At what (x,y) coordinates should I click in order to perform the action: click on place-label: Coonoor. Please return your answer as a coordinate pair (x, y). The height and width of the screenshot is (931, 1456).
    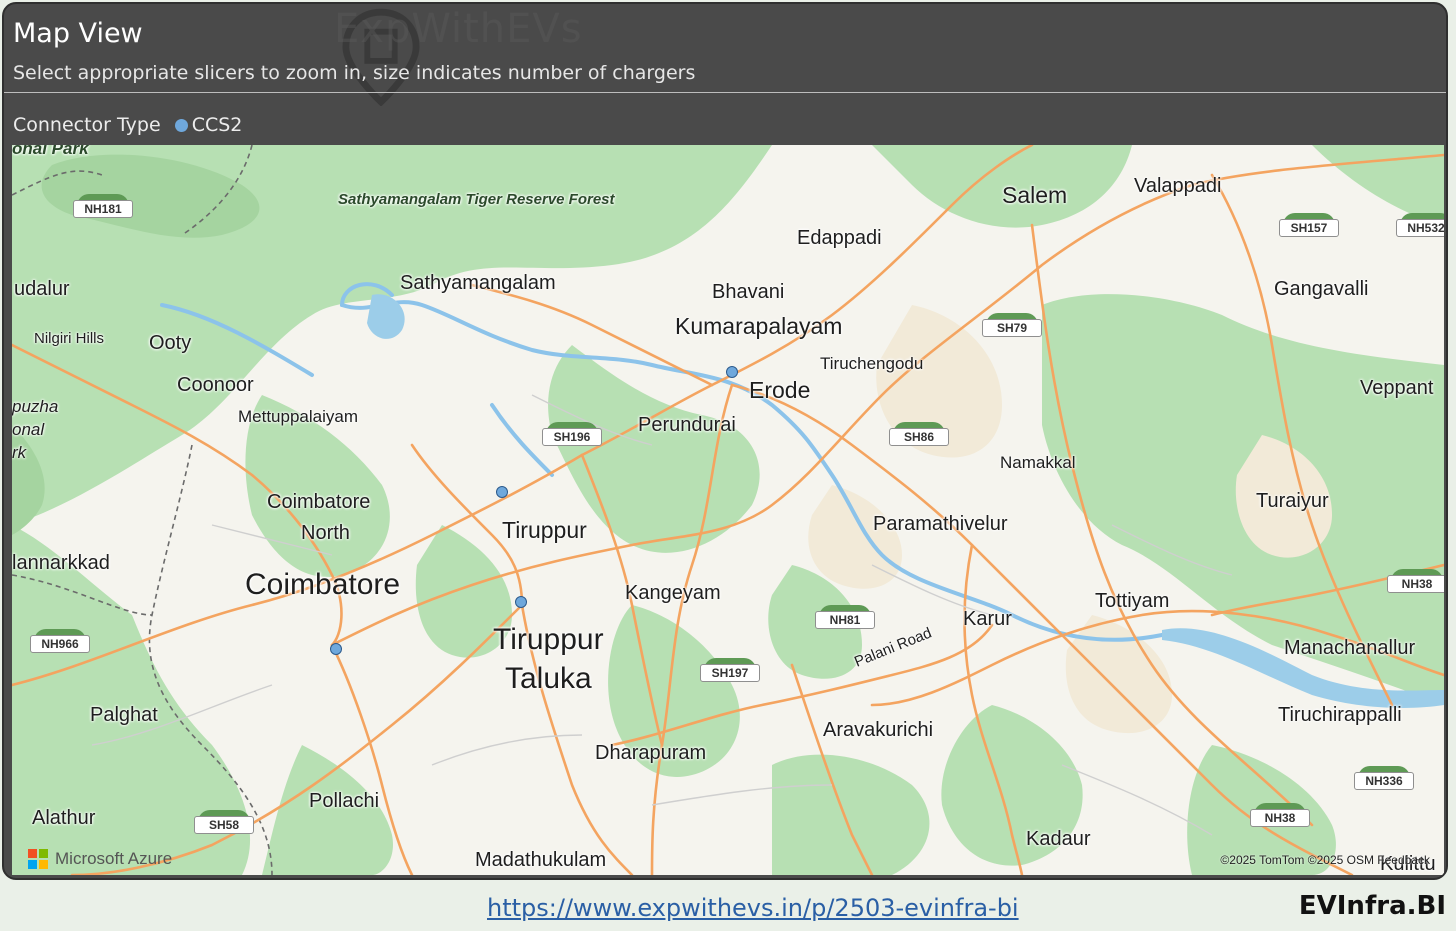
    Looking at the image, I should click on (215, 385).